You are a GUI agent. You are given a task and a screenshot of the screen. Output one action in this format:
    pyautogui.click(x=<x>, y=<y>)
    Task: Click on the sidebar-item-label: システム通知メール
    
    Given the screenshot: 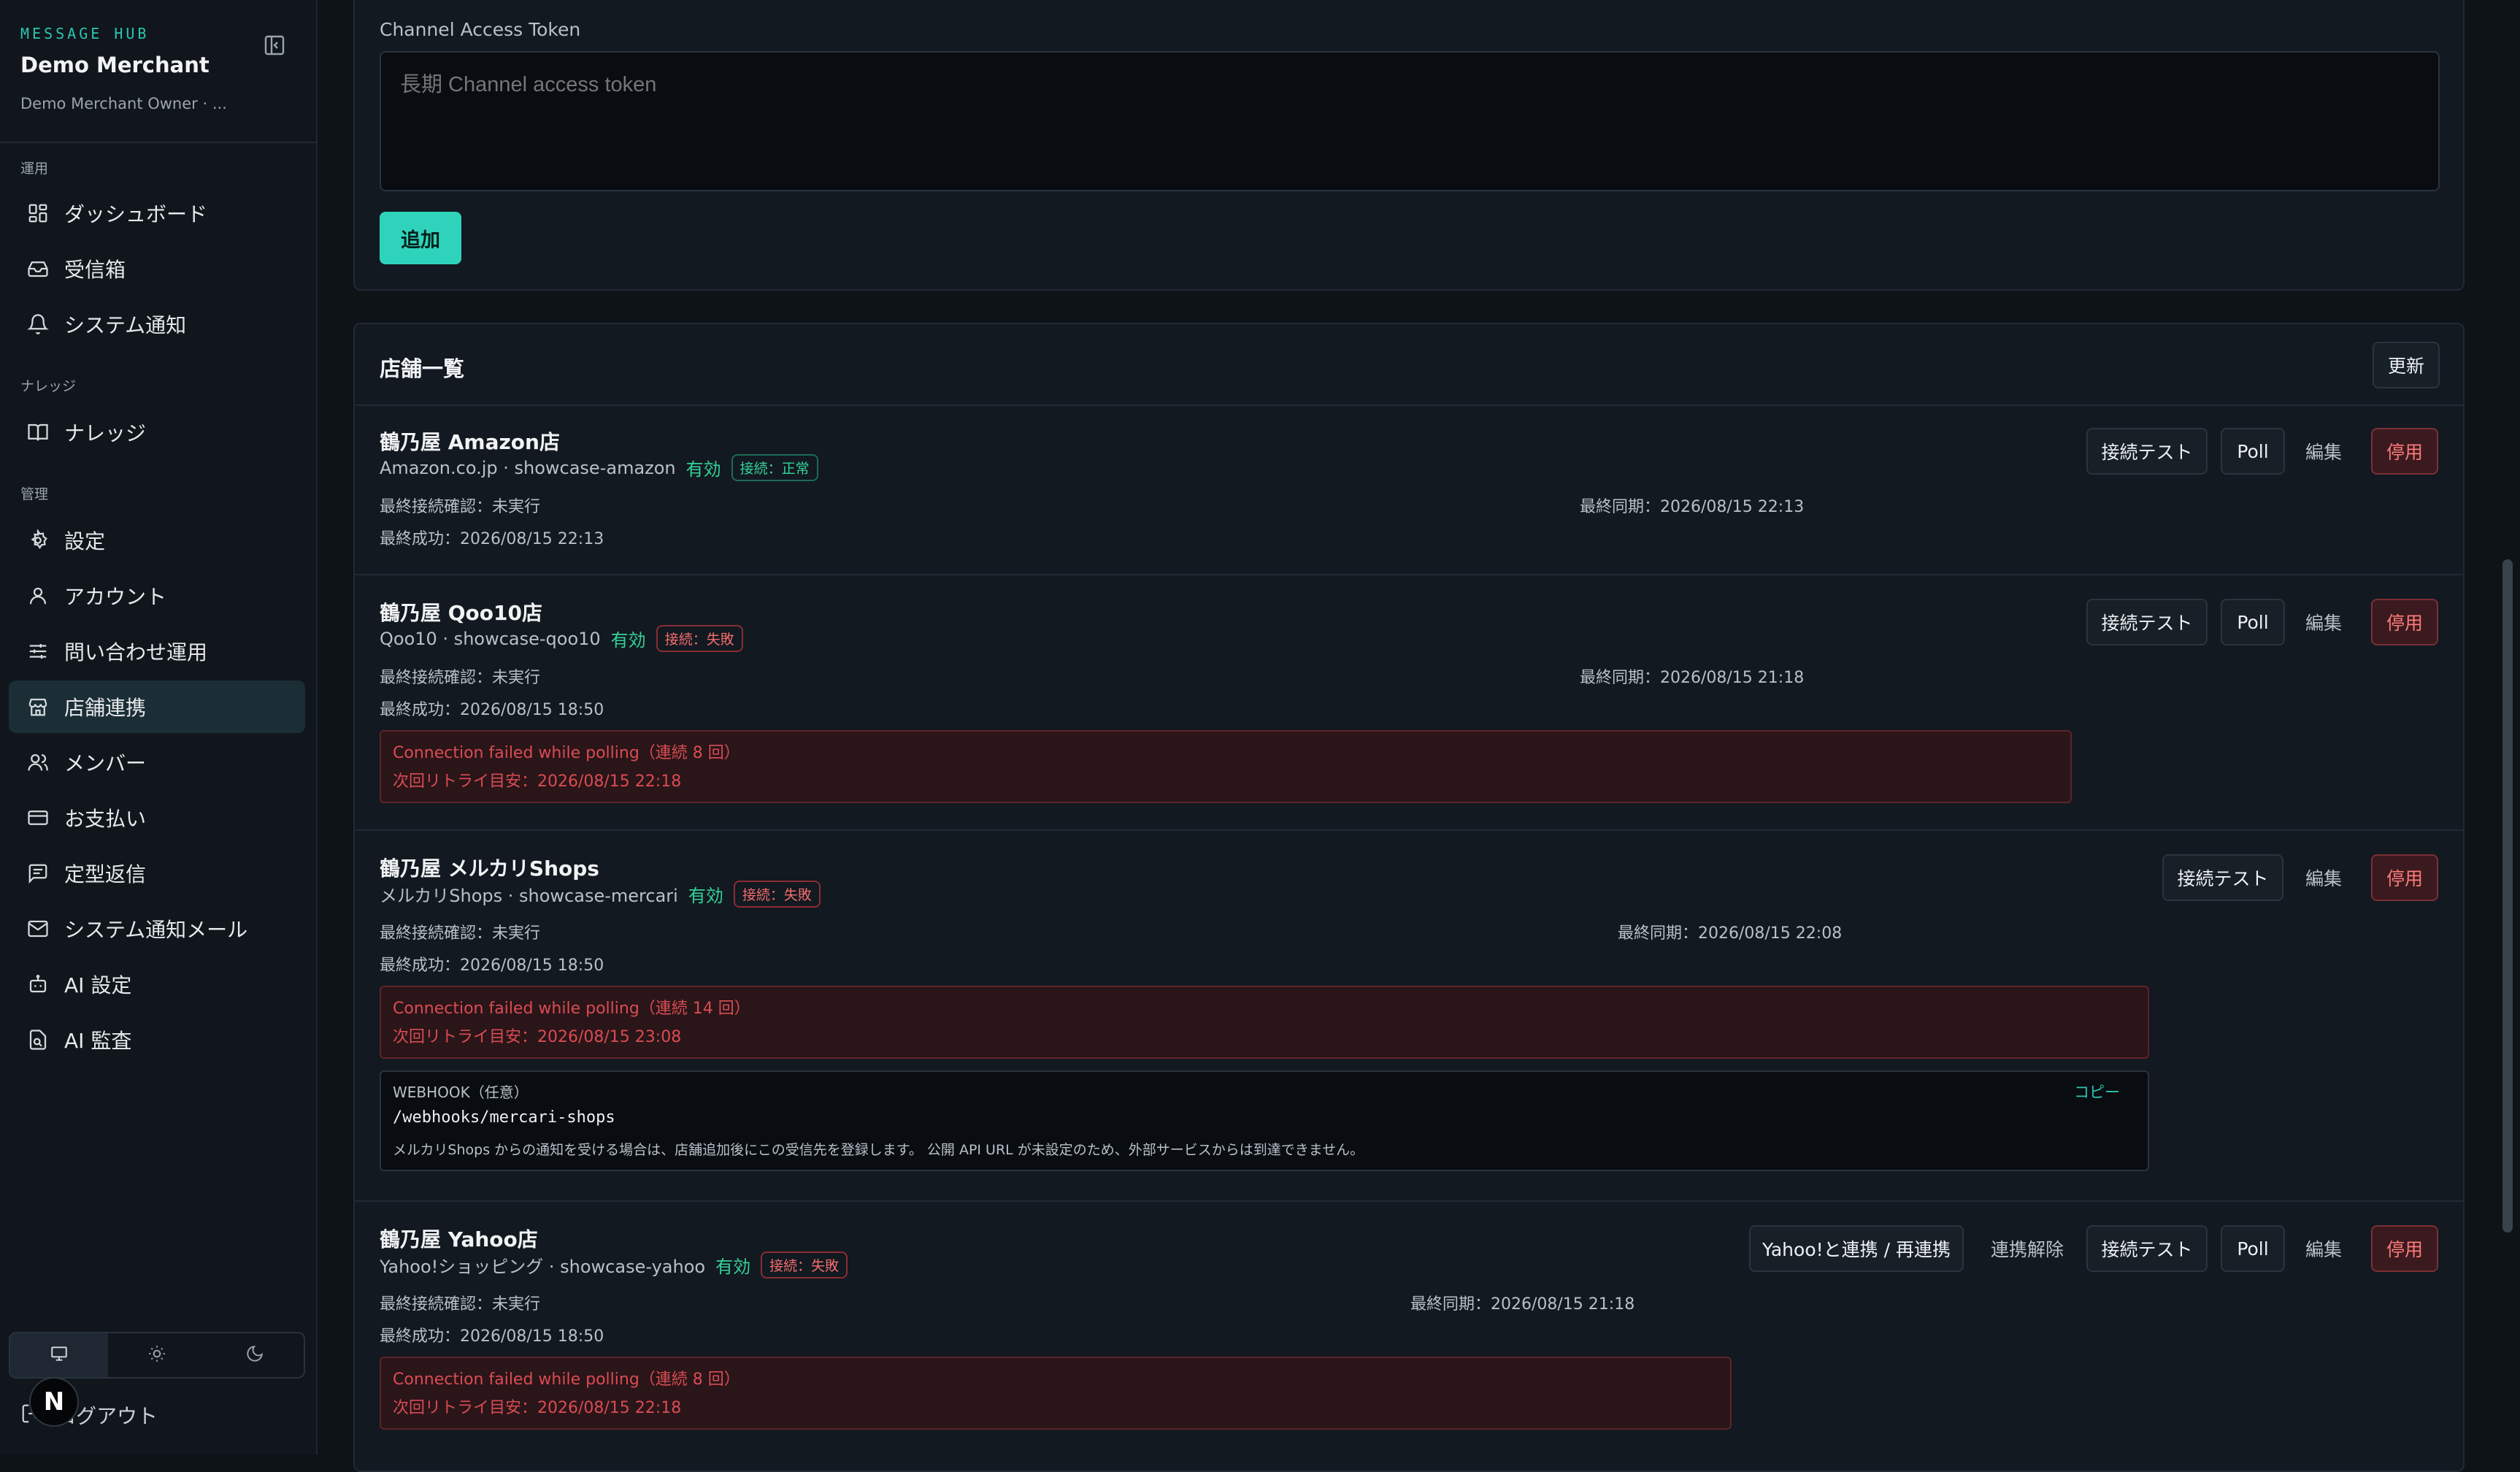 What is the action you would take?
    pyautogui.click(x=156, y=930)
    